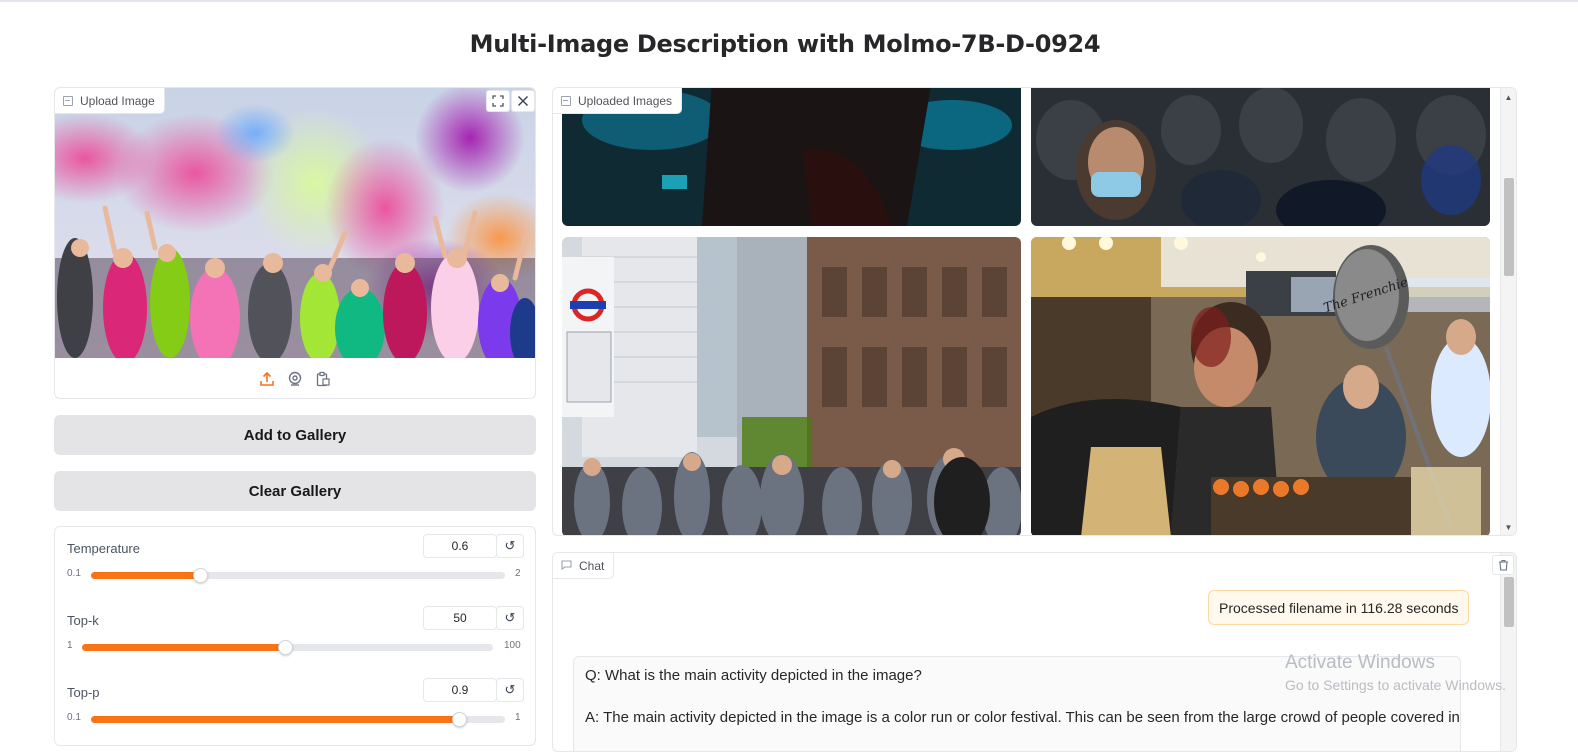  Describe the element at coordinates (184, 647) in the screenshot. I see `top-k-slider-fill` at that location.